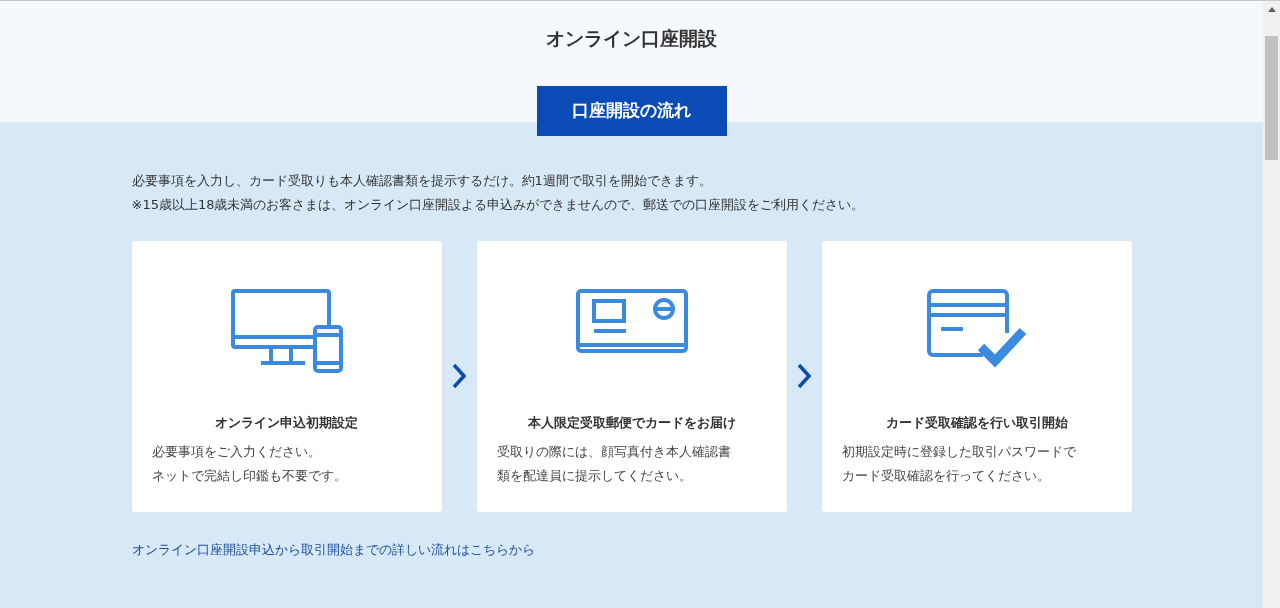 The image size is (1280, 608). What do you see at coordinates (614, 452) in the screenshot?
I see `step-description: 受取りの際には、顔写真付き本人確認書` at bounding box center [614, 452].